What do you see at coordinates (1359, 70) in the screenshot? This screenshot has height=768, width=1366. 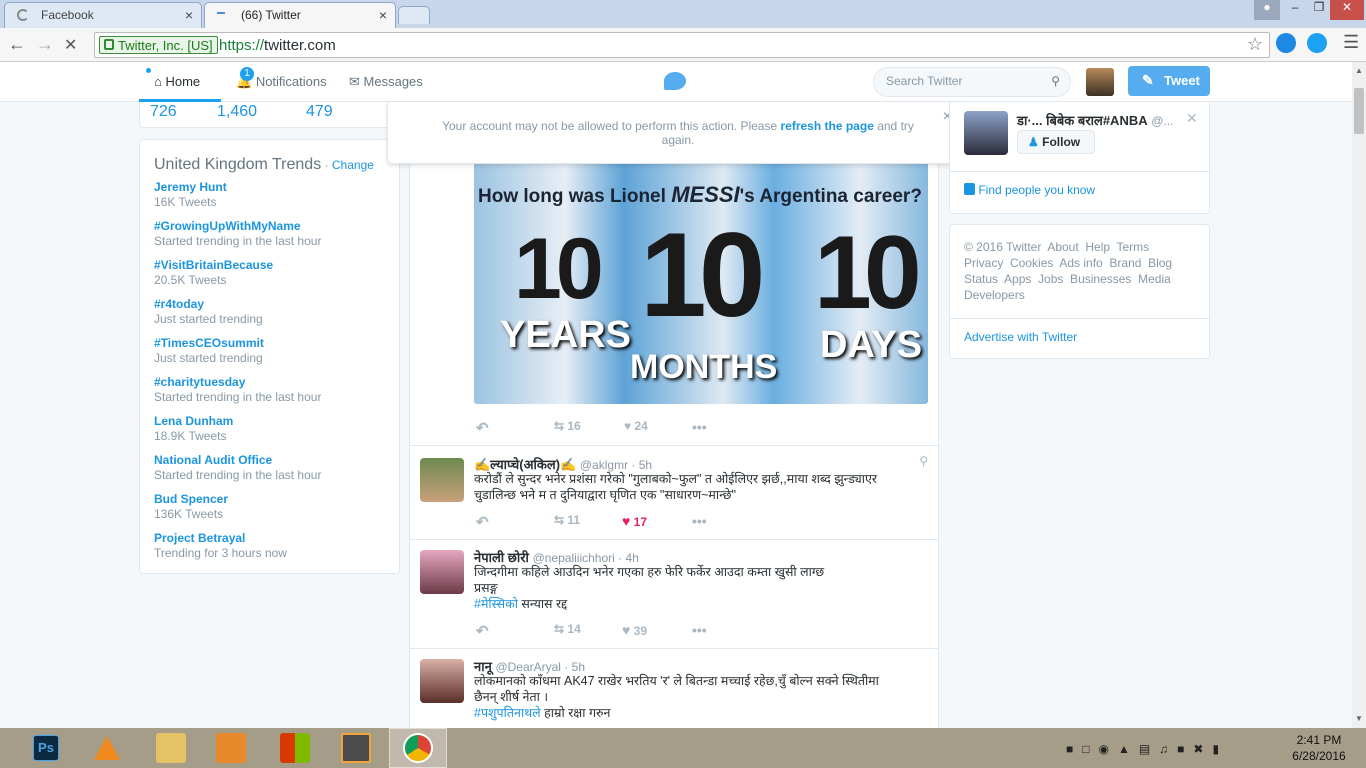 I see `scroll-up-icon: ▲` at bounding box center [1359, 70].